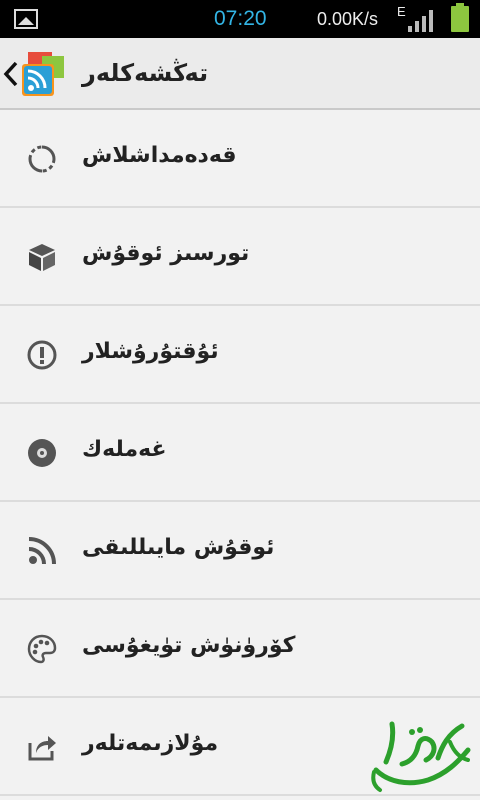  Describe the element at coordinates (145, 73) in the screenshot. I see `page-title: تەڭشەكلەر` at that location.